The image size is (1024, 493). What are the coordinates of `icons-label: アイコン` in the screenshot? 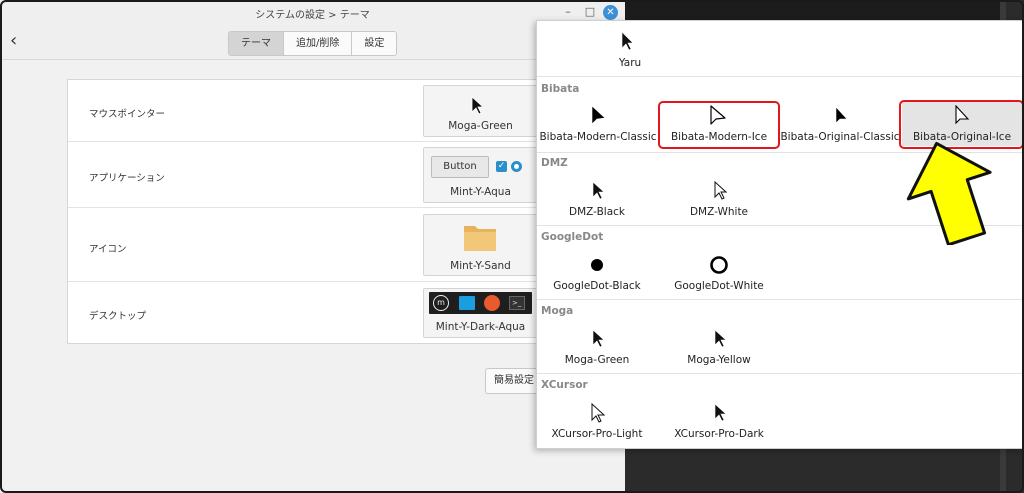 It's located at (108, 249).